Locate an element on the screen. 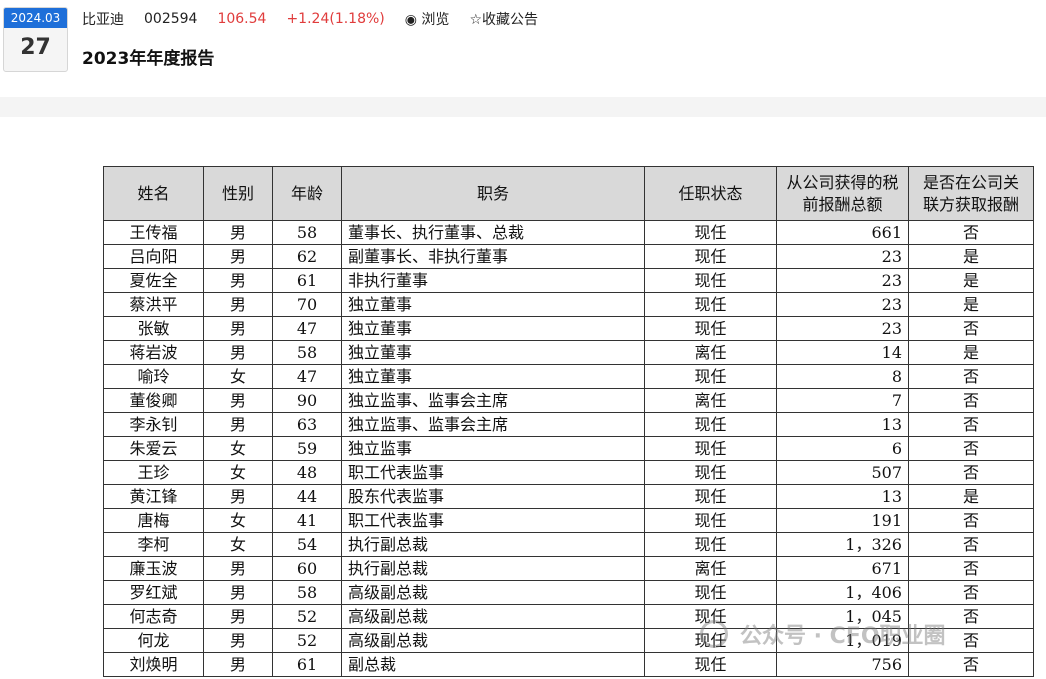 The width and height of the screenshot is (1046, 679). stock-price: 106.54 is located at coordinates (242, 19).